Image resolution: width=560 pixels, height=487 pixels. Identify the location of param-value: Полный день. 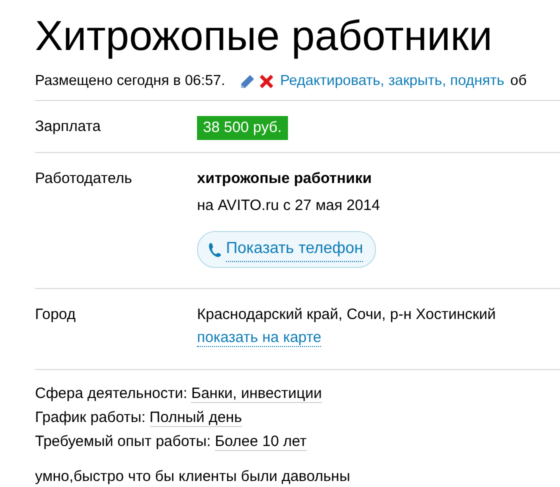
(196, 418).